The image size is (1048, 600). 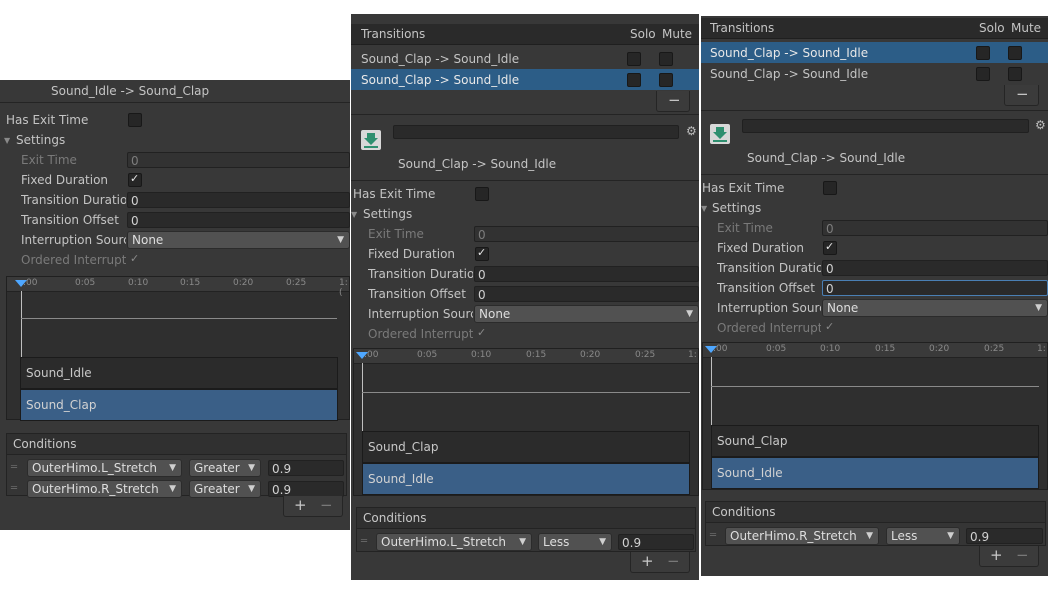 What do you see at coordinates (217, 468) in the screenshot?
I see `condition-mode: Greater` at bounding box center [217, 468].